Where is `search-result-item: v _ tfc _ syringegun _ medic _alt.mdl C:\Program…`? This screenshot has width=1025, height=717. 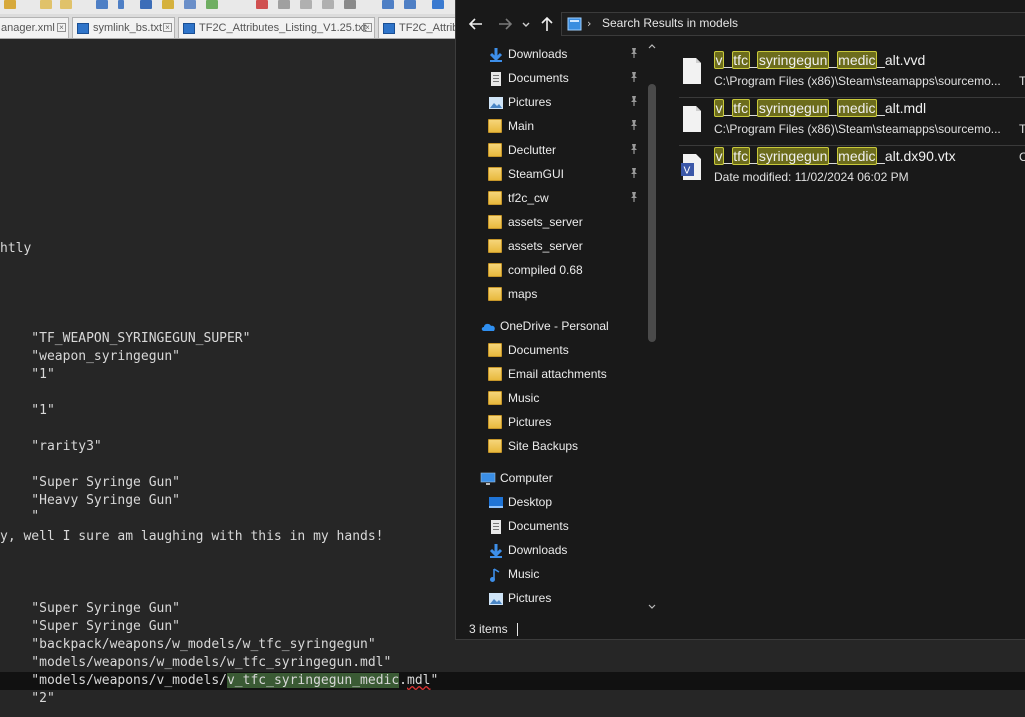
search-result-item: v _ tfc _ syringegun _ medic _alt.mdl C:\Program… is located at coordinates (852, 120).